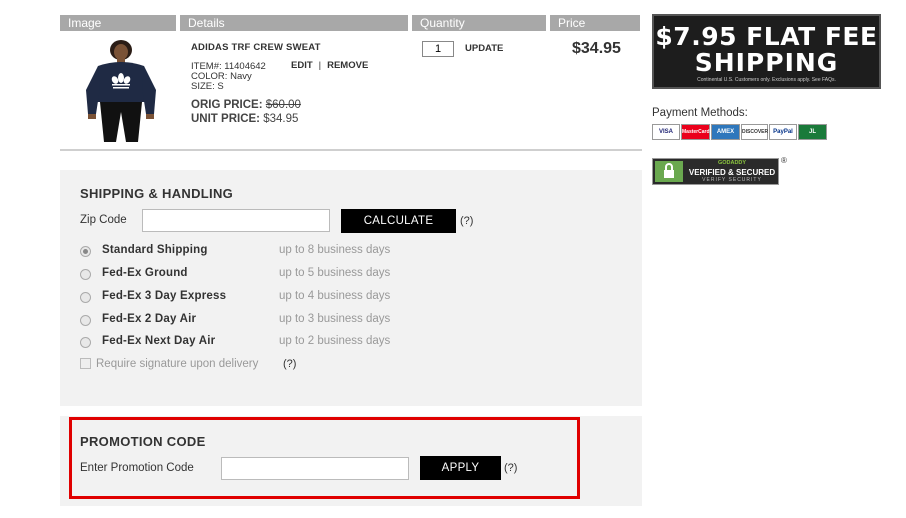 The height and width of the screenshot is (518, 906). Describe the element at coordinates (484, 48) in the screenshot. I see `update-button: UPDATE` at that location.